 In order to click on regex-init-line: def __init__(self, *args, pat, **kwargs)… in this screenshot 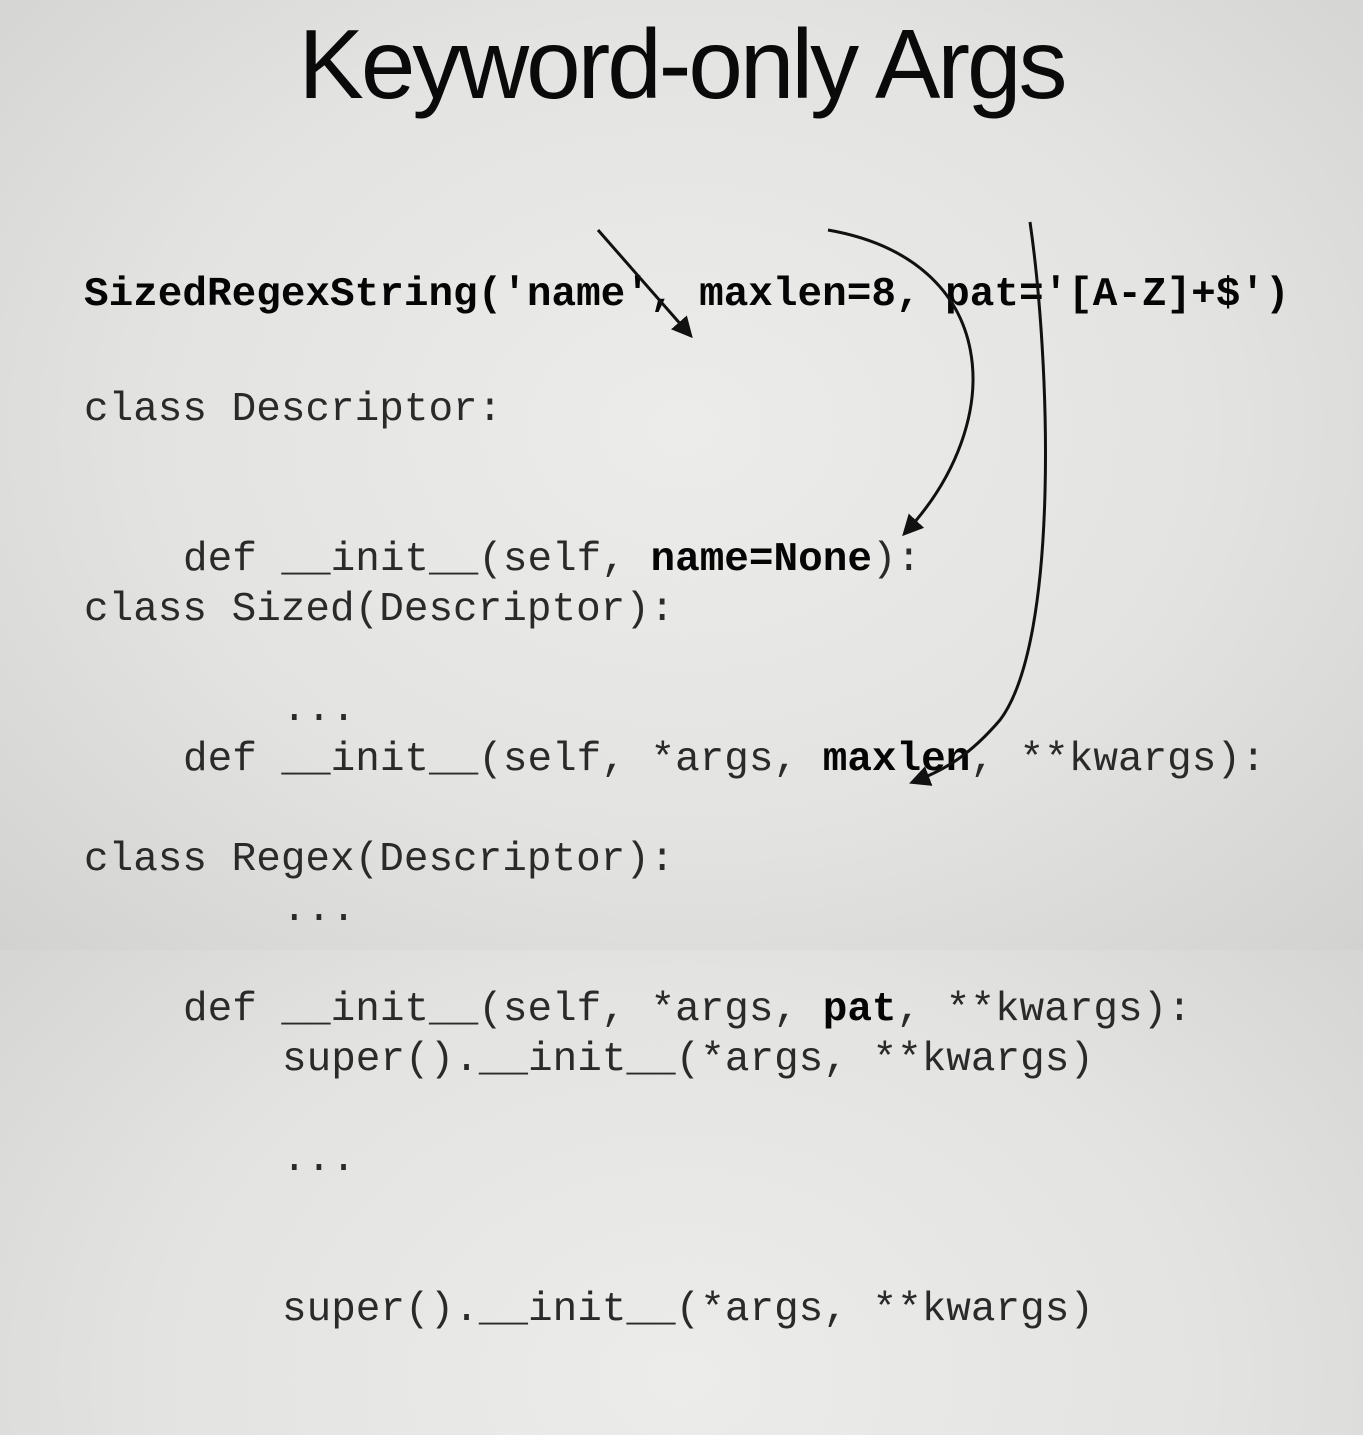, I will do `click(638, 1010)`.